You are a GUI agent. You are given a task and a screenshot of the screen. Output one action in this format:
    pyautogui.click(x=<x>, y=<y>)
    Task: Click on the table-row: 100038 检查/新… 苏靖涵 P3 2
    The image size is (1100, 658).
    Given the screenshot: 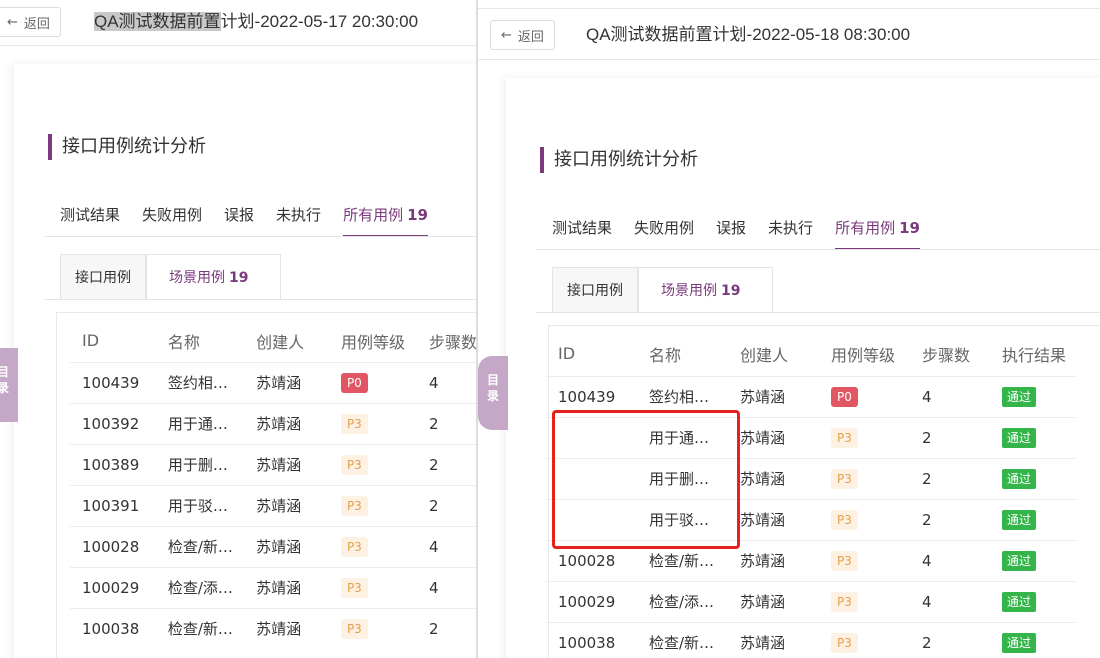 What is the action you would take?
    pyautogui.click(x=273, y=628)
    